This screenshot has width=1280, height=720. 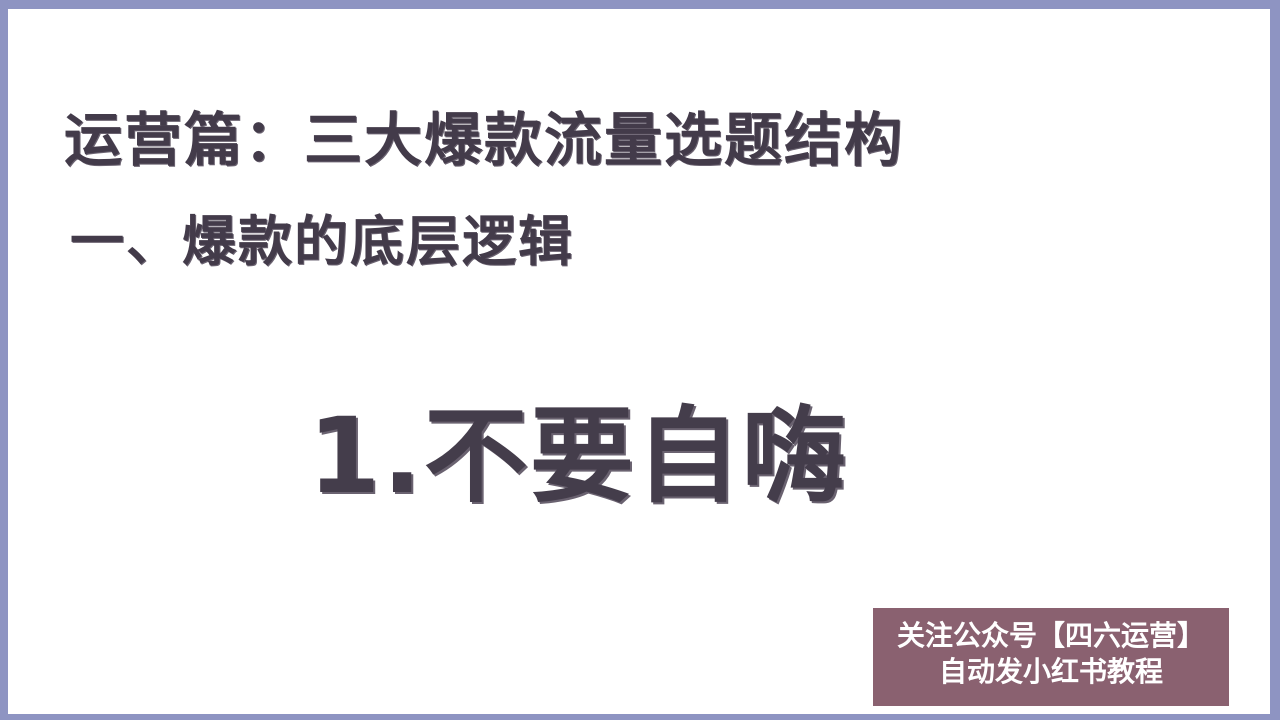 What do you see at coordinates (322, 241) in the screenshot?
I see `slide-subtitle: 一、爆款的底层逻辑` at bounding box center [322, 241].